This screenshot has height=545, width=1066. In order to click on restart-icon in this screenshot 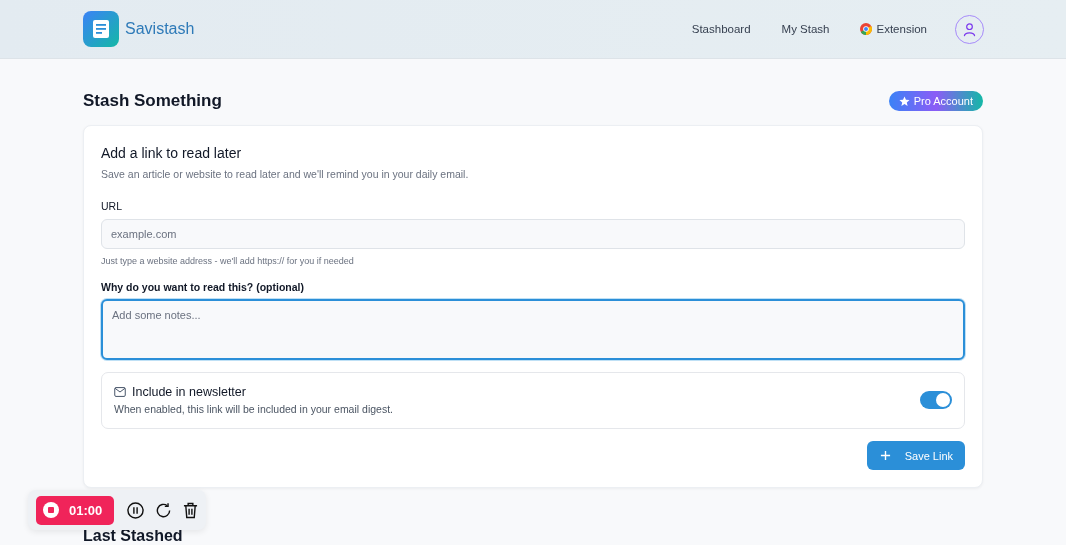, I will do `click(164, 510)`.